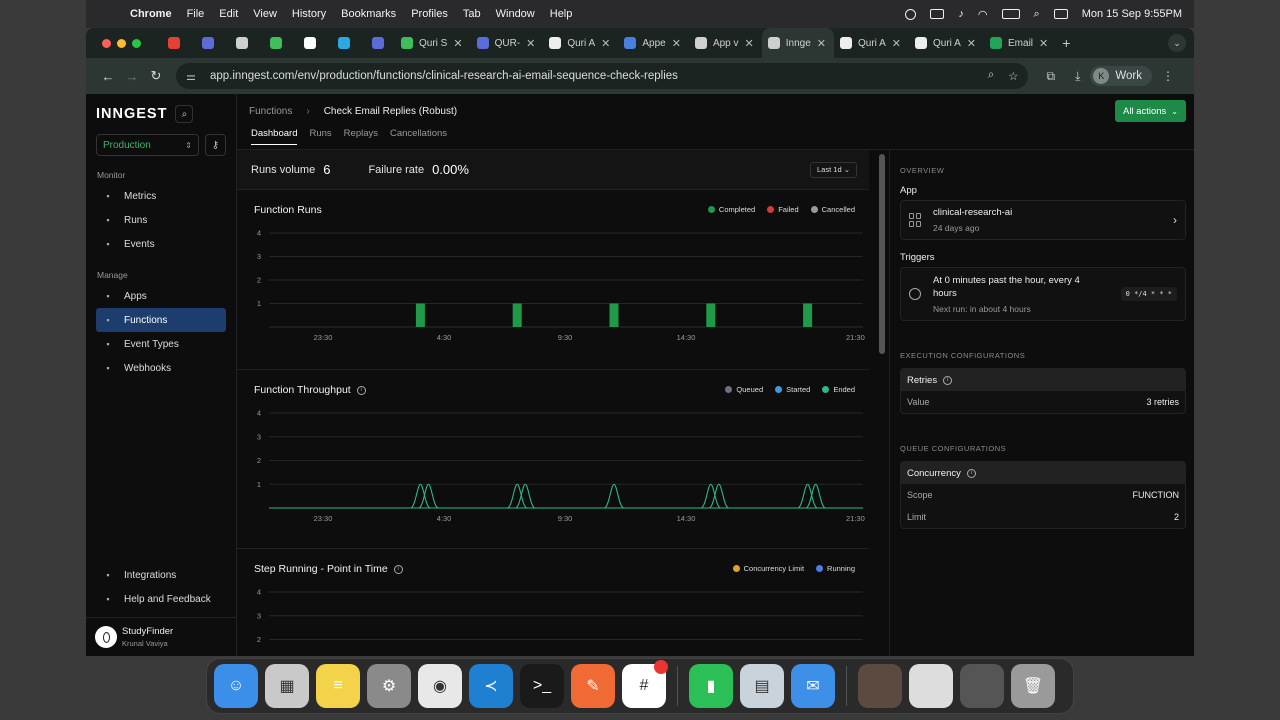 The image size is (1280, 720). I want to click on sidebar-item-event-types: ▪ Event Types, so click(161, 344).